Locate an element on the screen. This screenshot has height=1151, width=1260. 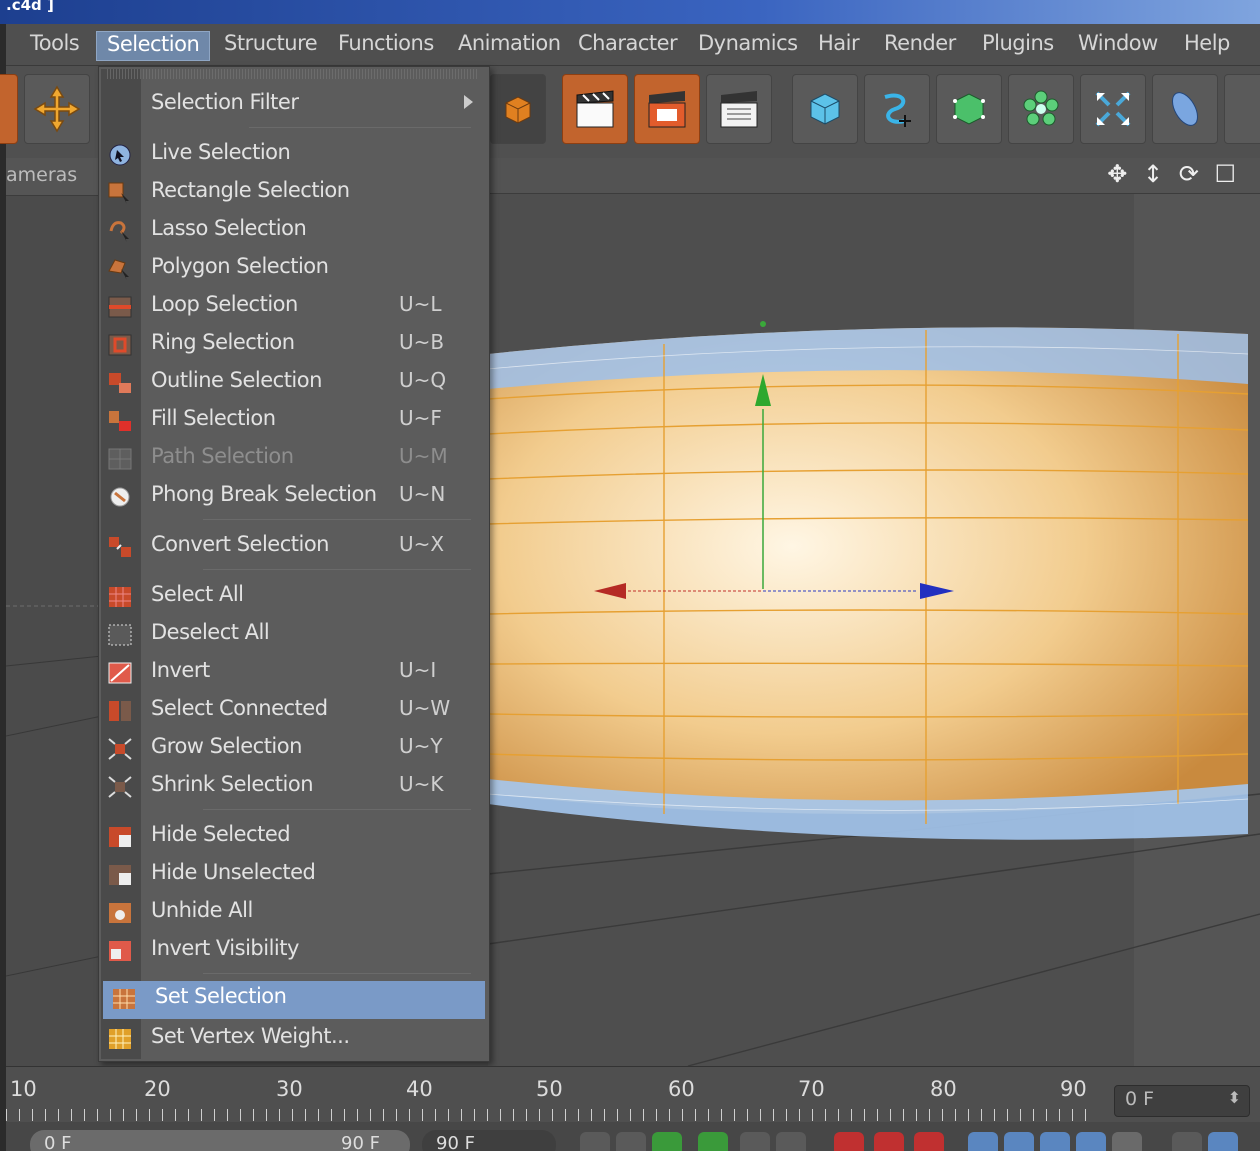
select-all-icon is located at coordinates (120, 597).